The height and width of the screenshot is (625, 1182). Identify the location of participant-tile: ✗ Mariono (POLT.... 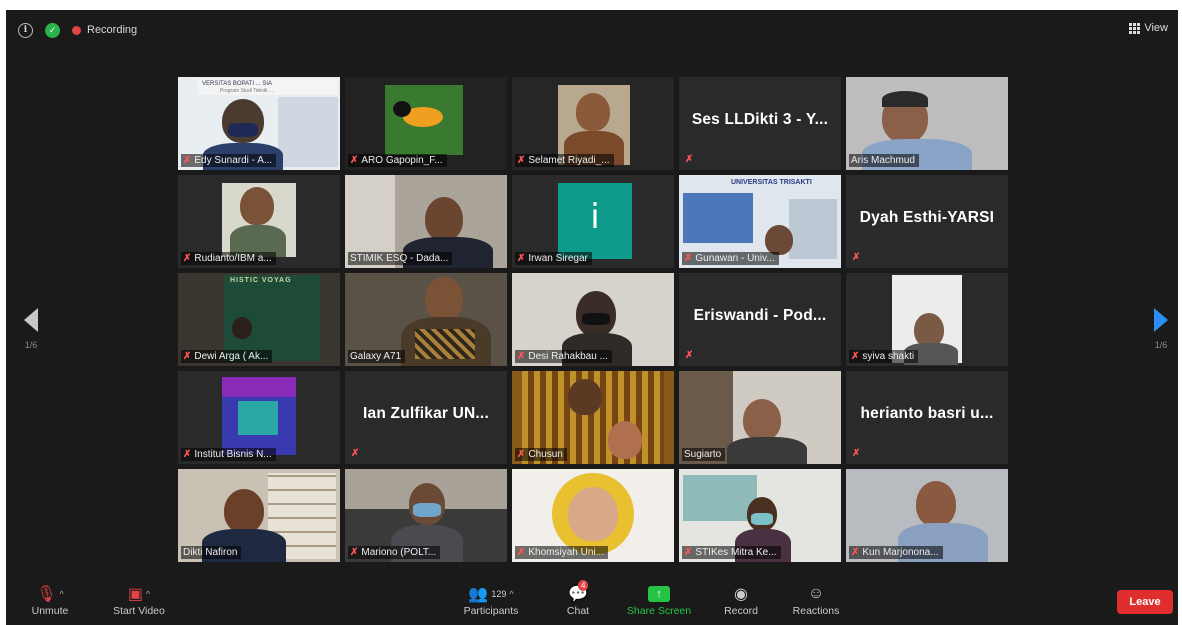
(426, 515).